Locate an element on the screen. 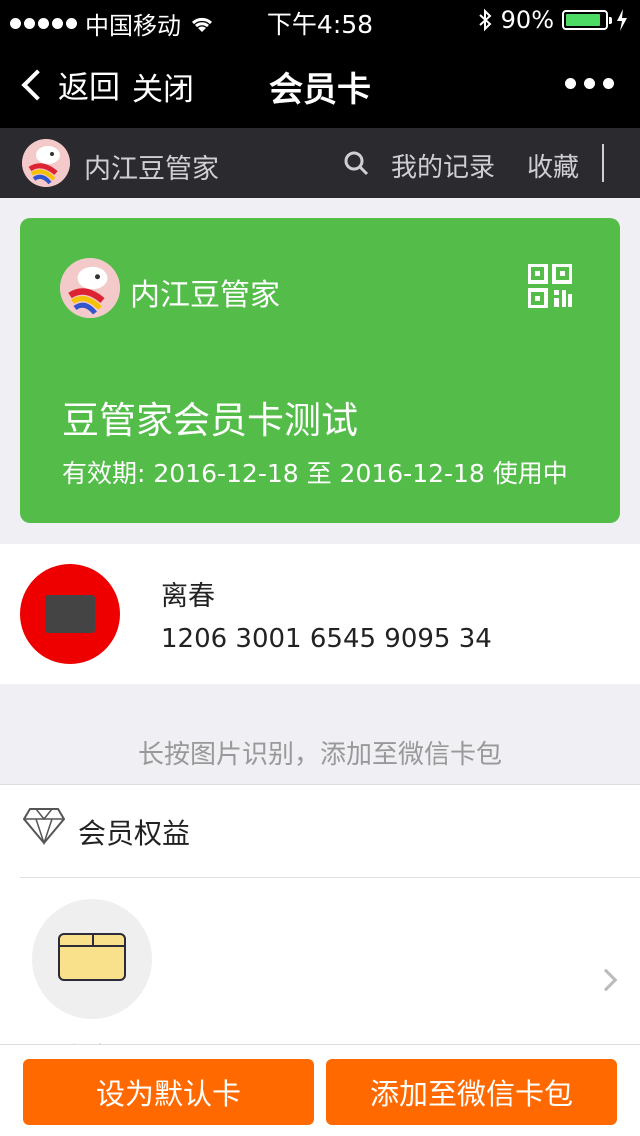  my-records-link: 我的记录 is located at coordinates (443, 165).